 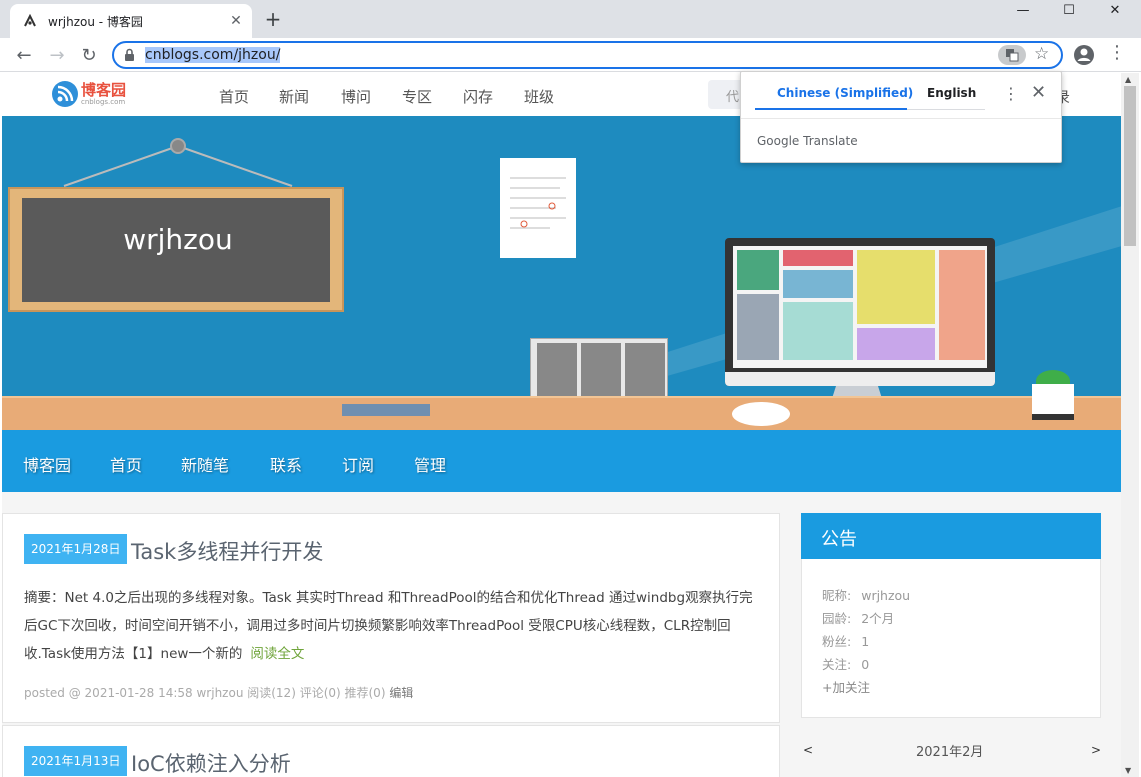 I want to click on cnblogs-favicon-icon, so click(x=30, y=21).